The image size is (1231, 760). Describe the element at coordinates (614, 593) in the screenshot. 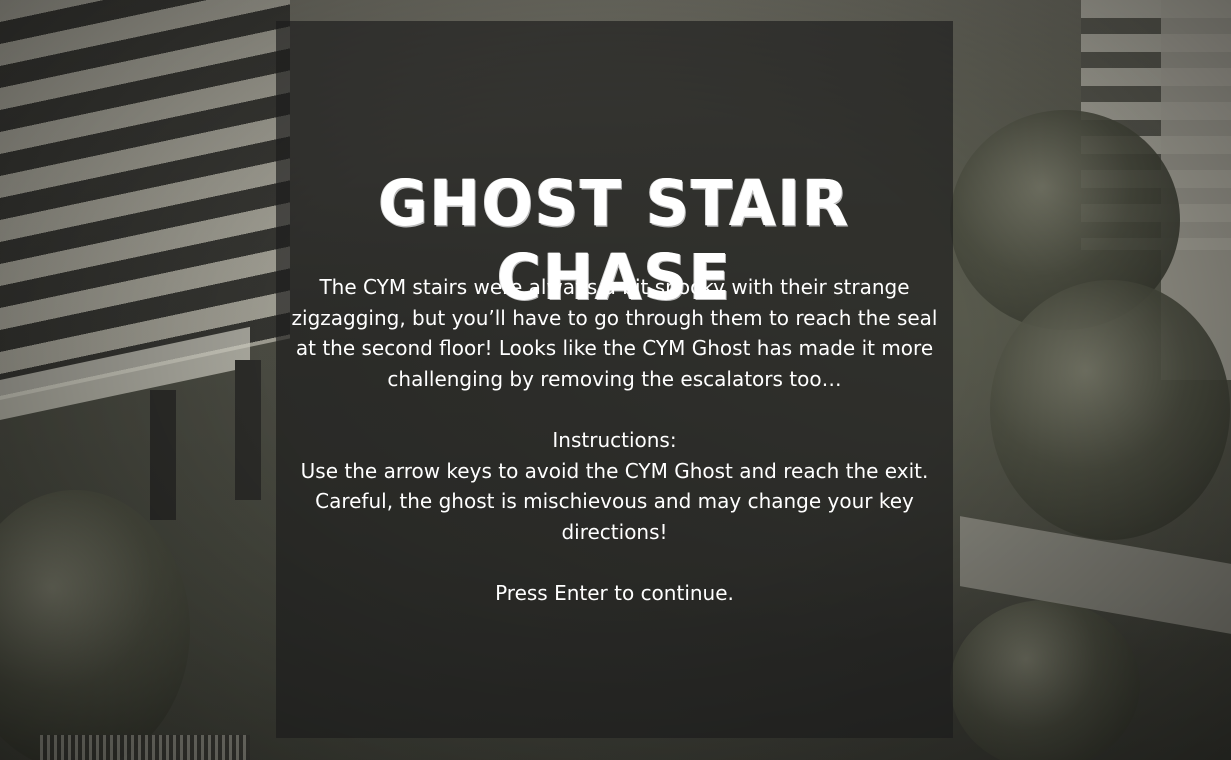

I see `continue-prompt: Press Enter to continue.` at that location.